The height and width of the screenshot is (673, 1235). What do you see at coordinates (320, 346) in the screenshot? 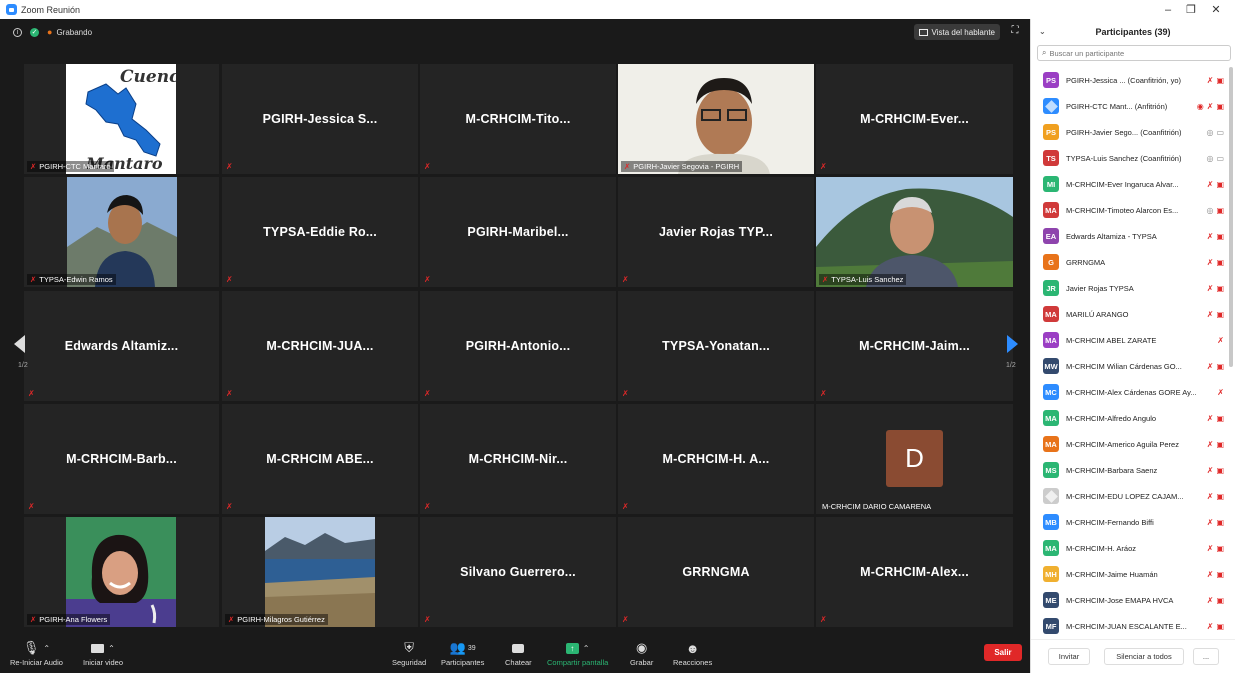
I see `video-tile: M-CRHCIM-JUA... ✗` at bounding box center [320, 346].